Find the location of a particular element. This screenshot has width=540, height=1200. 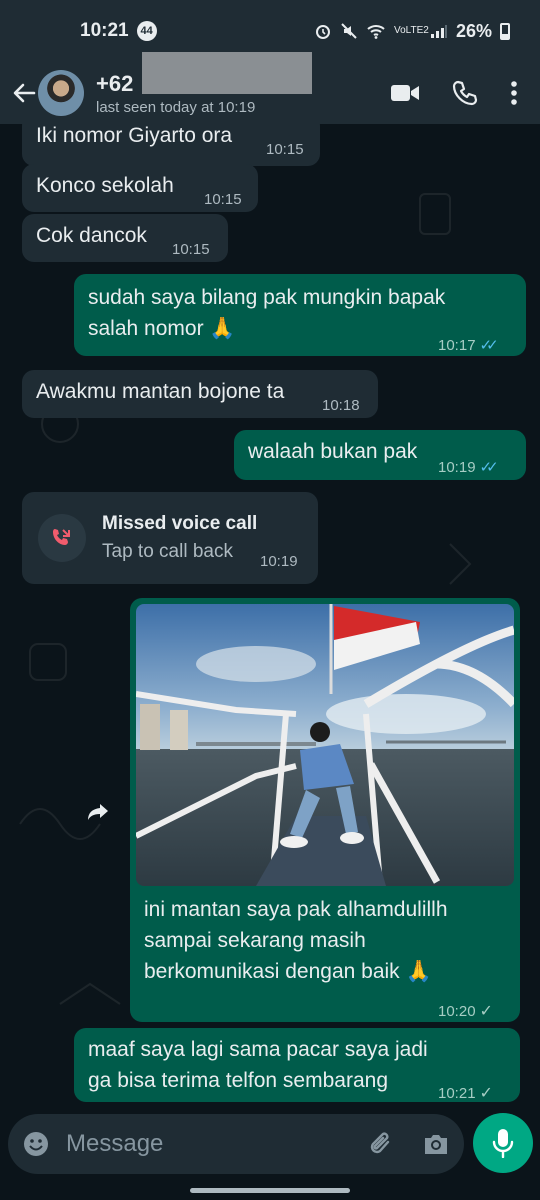

camera-icon is located at coordinates (436, 1144).